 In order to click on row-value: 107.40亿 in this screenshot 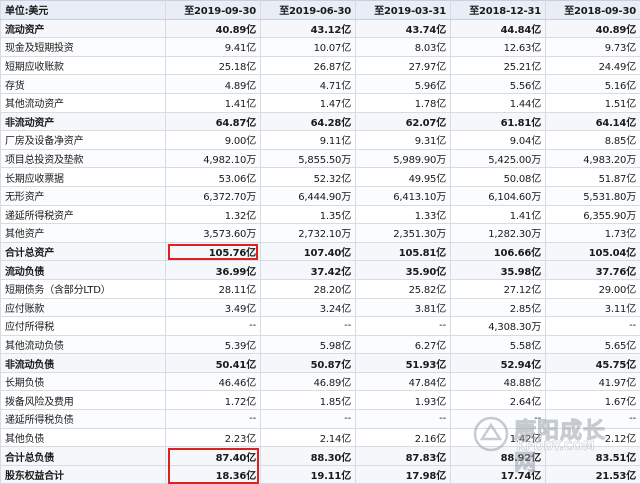, I will do `click(308, 251)`.